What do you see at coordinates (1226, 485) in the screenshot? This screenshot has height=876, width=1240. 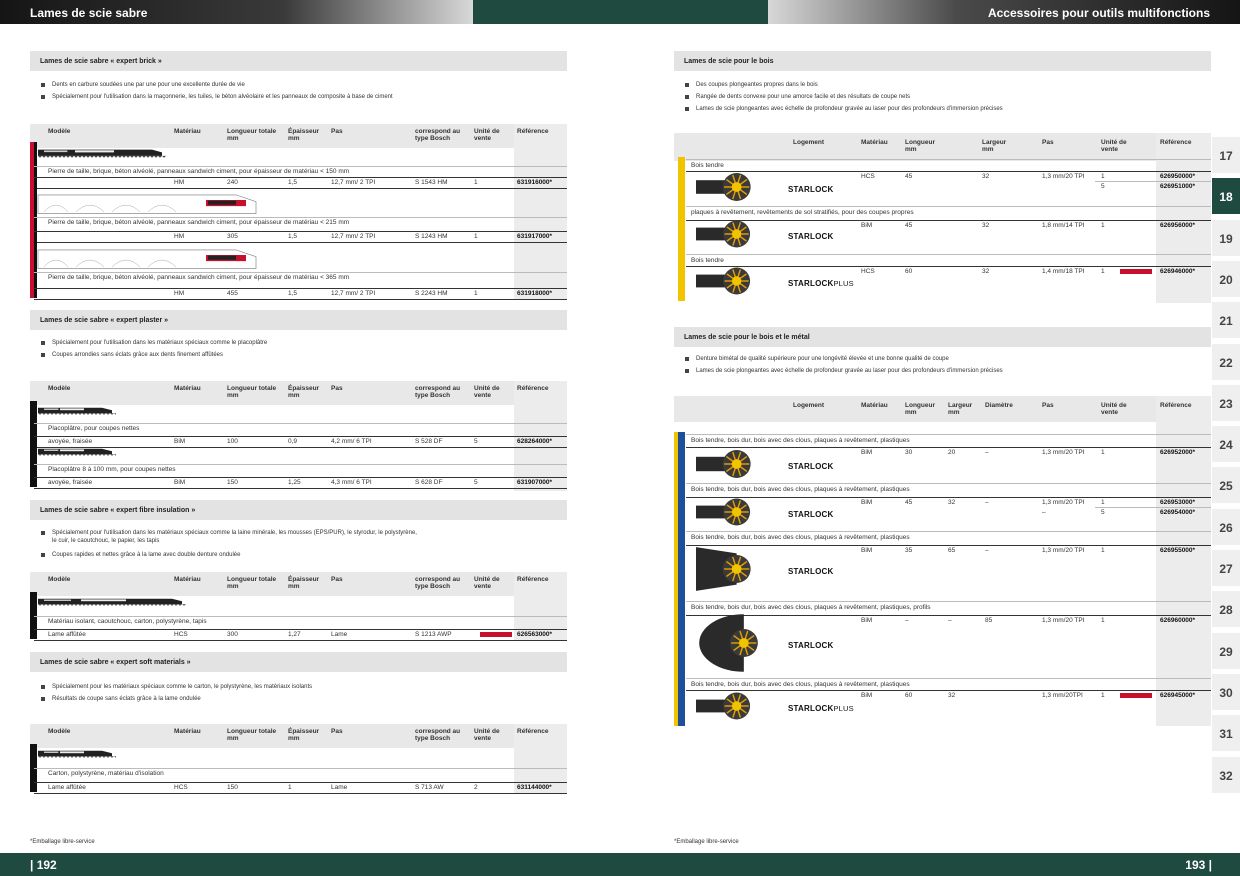 I see `chapter-tab-25: 25` at bounding box center [1226, 485].